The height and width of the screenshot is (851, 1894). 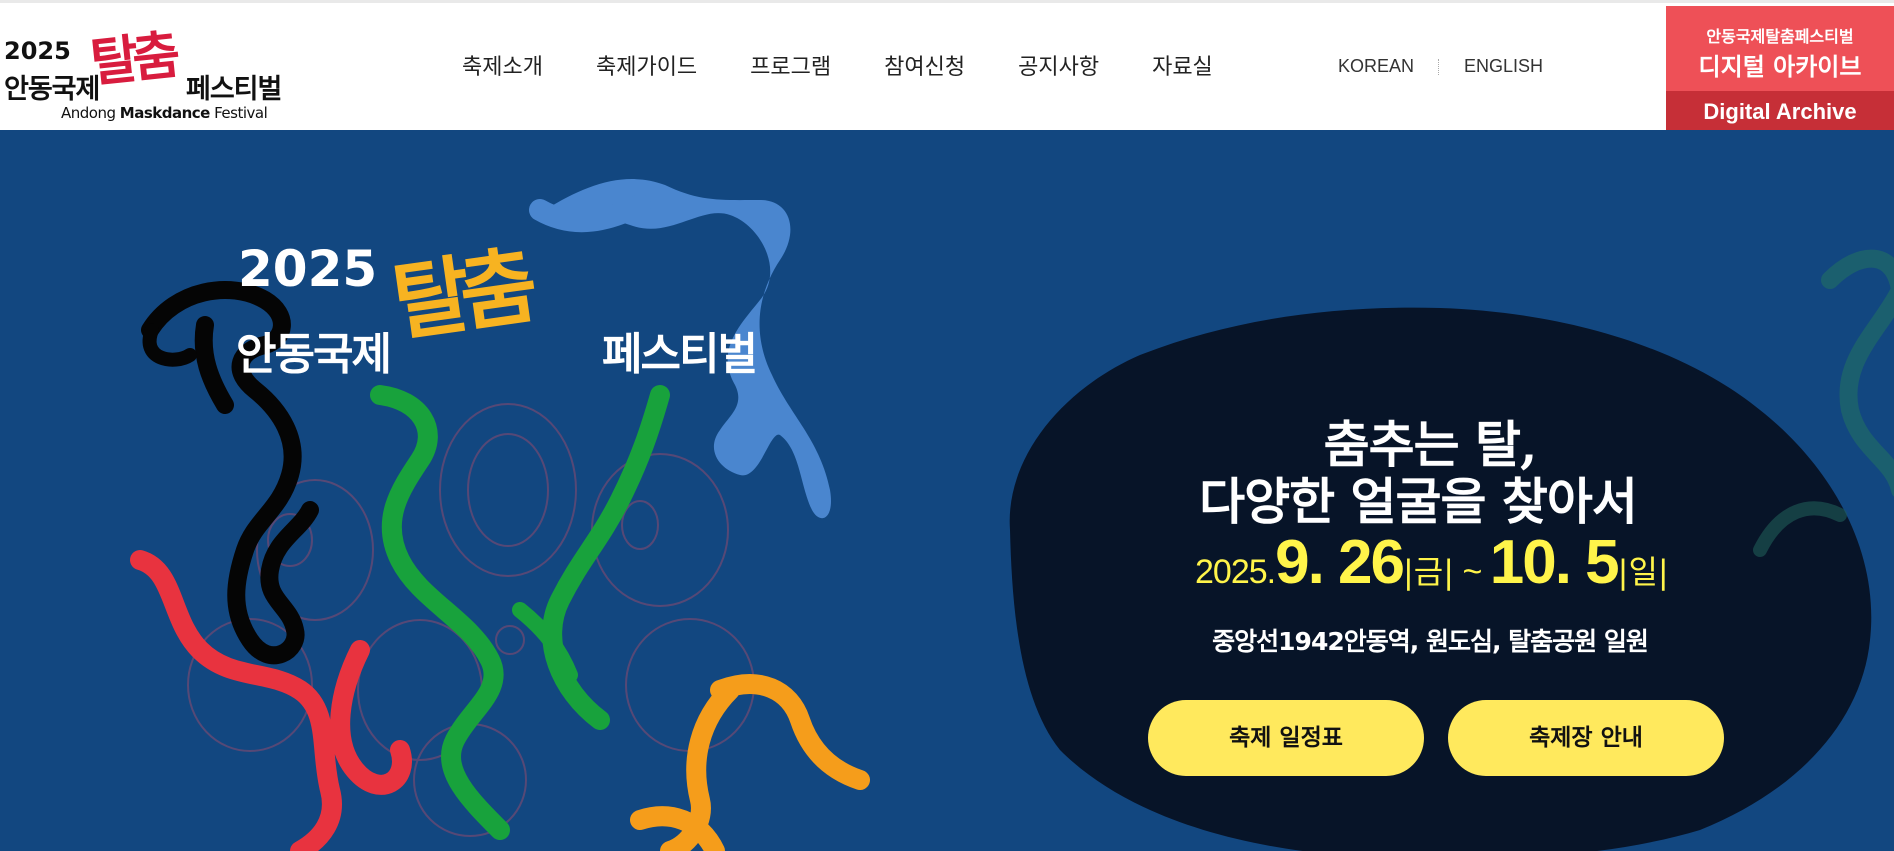 I want to click on logo-korean-mark: 탈춤, so click(x=132, y=59).